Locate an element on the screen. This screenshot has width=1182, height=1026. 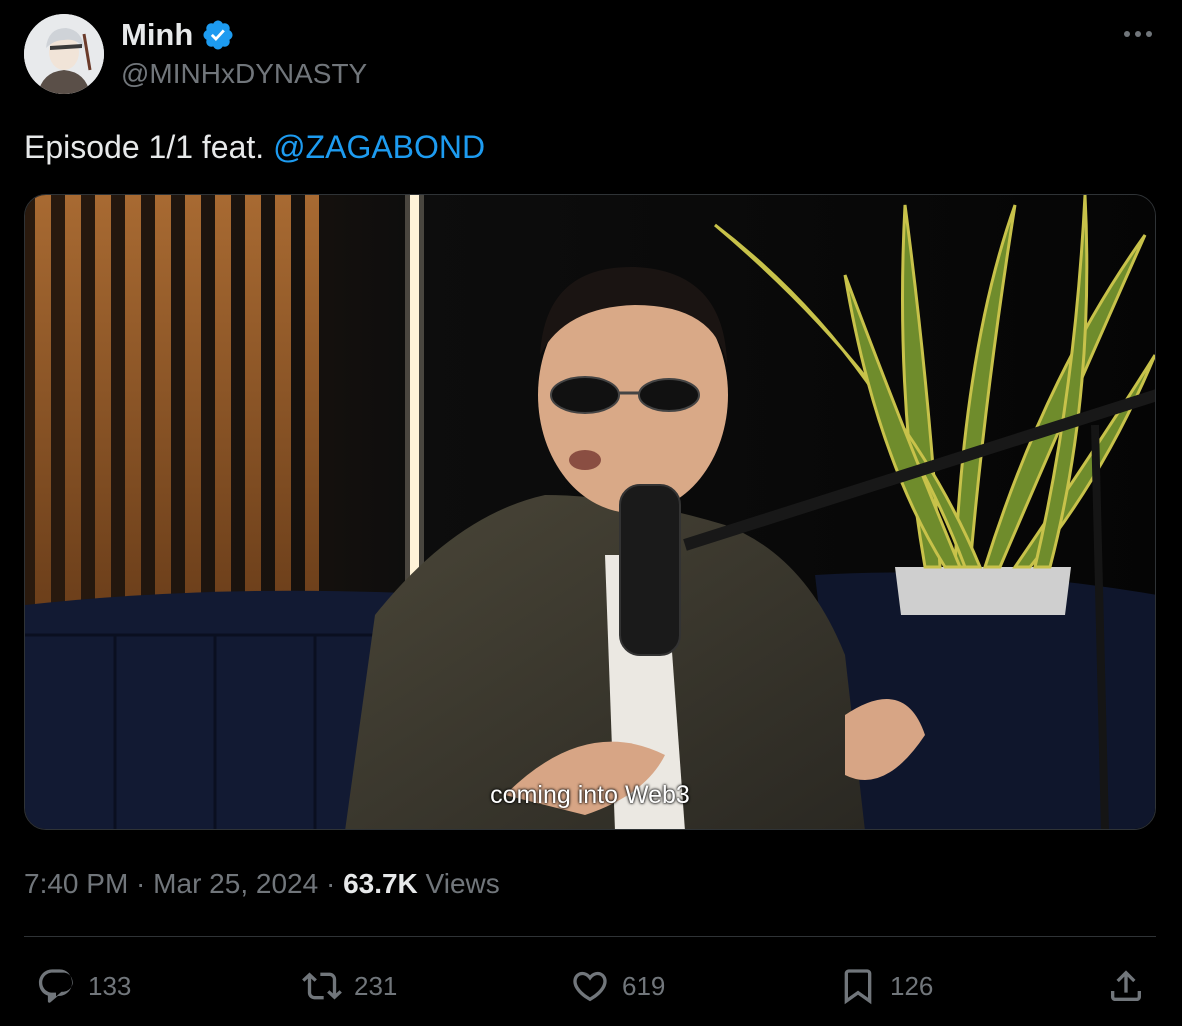
heart-icon is located at coordinates (590, 986).